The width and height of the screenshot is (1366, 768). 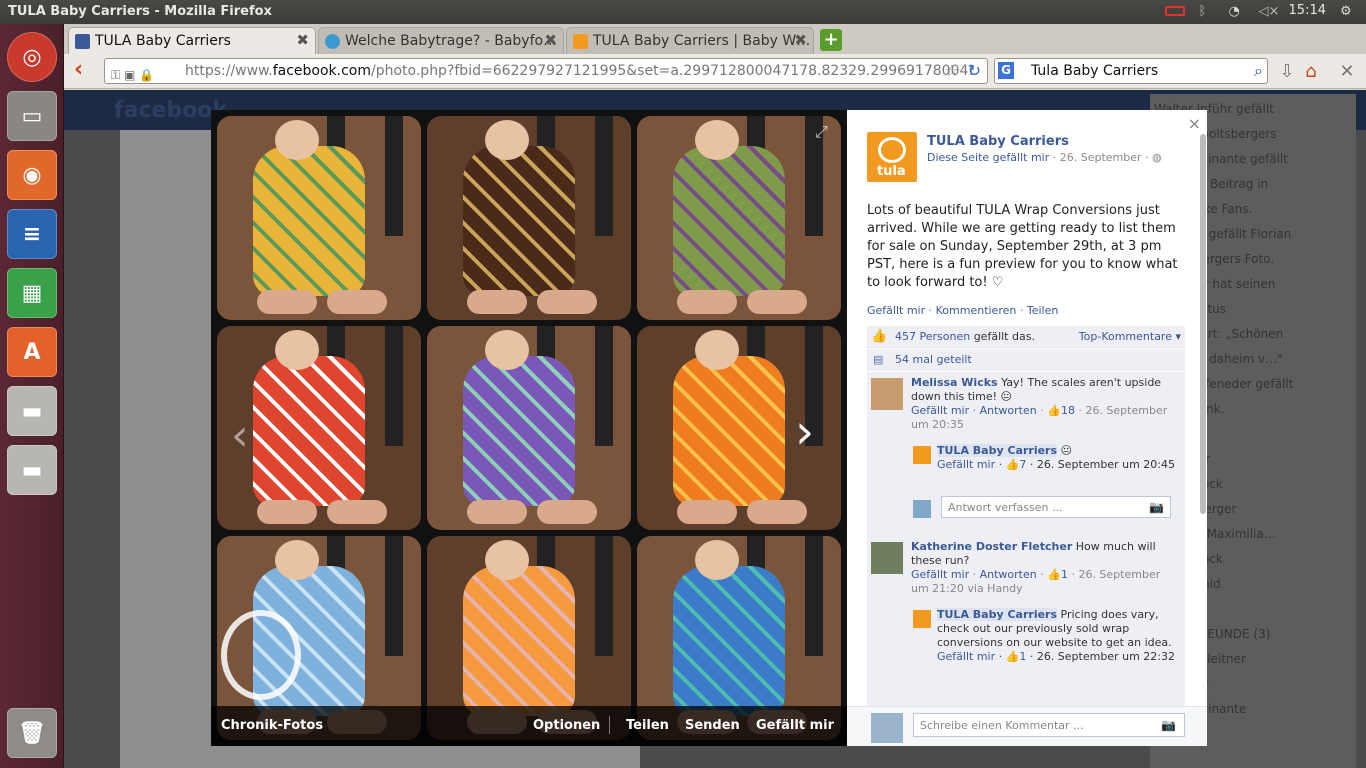 What do you see at coordinates (609, 725) in the screenshot?
I see `divider` at bounding box center [609, 725].